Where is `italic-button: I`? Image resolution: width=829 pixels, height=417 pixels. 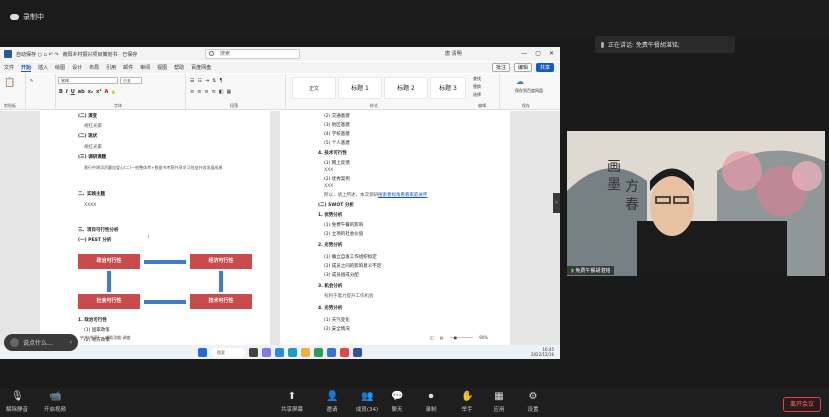
italic-button: I is located at coordinates (67, 92).